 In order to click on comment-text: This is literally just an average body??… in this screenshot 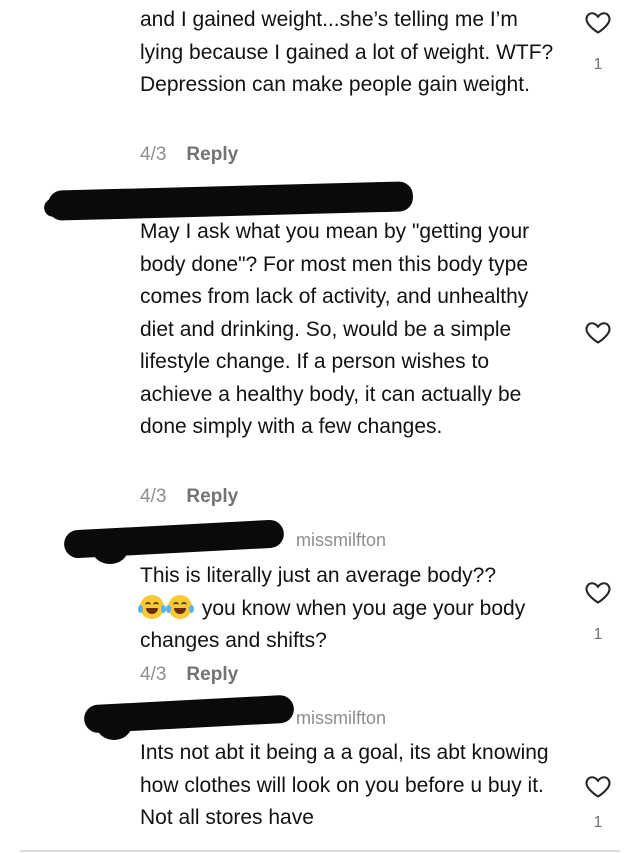, I will do `click(349, 609)`.